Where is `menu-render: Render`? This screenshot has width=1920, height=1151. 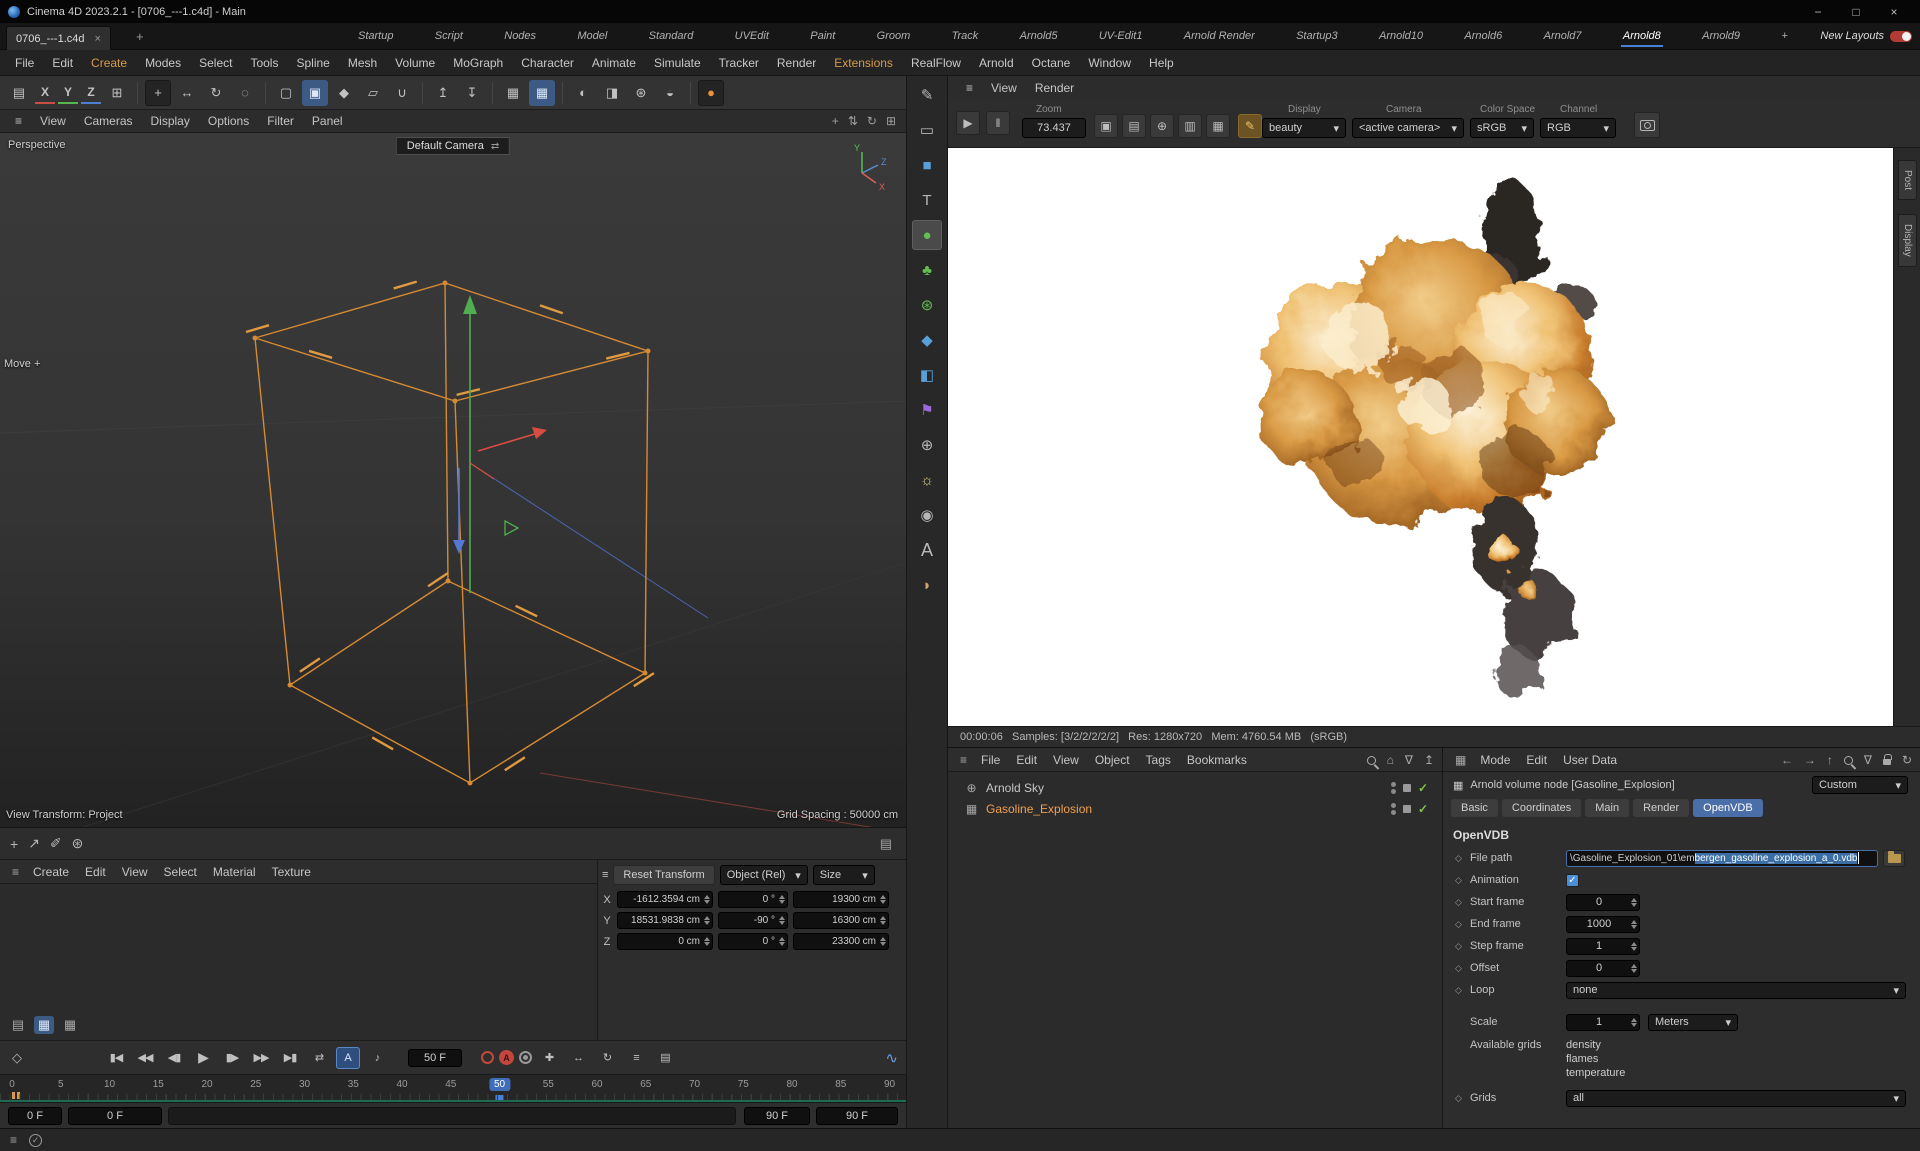
menu-render: Render is located at coordinates (796, 63).